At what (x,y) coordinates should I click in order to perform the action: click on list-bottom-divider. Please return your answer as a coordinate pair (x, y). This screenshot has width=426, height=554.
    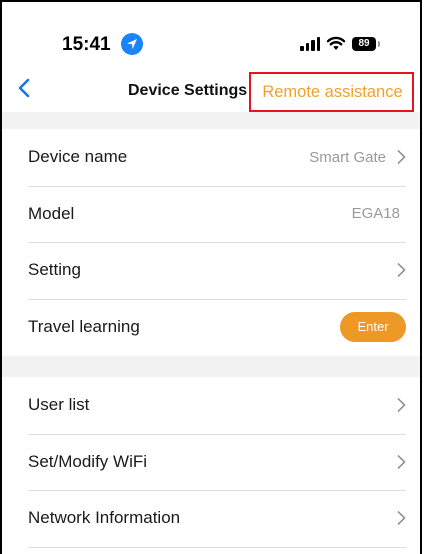
    Looking at the image, I should click on (211, 550).